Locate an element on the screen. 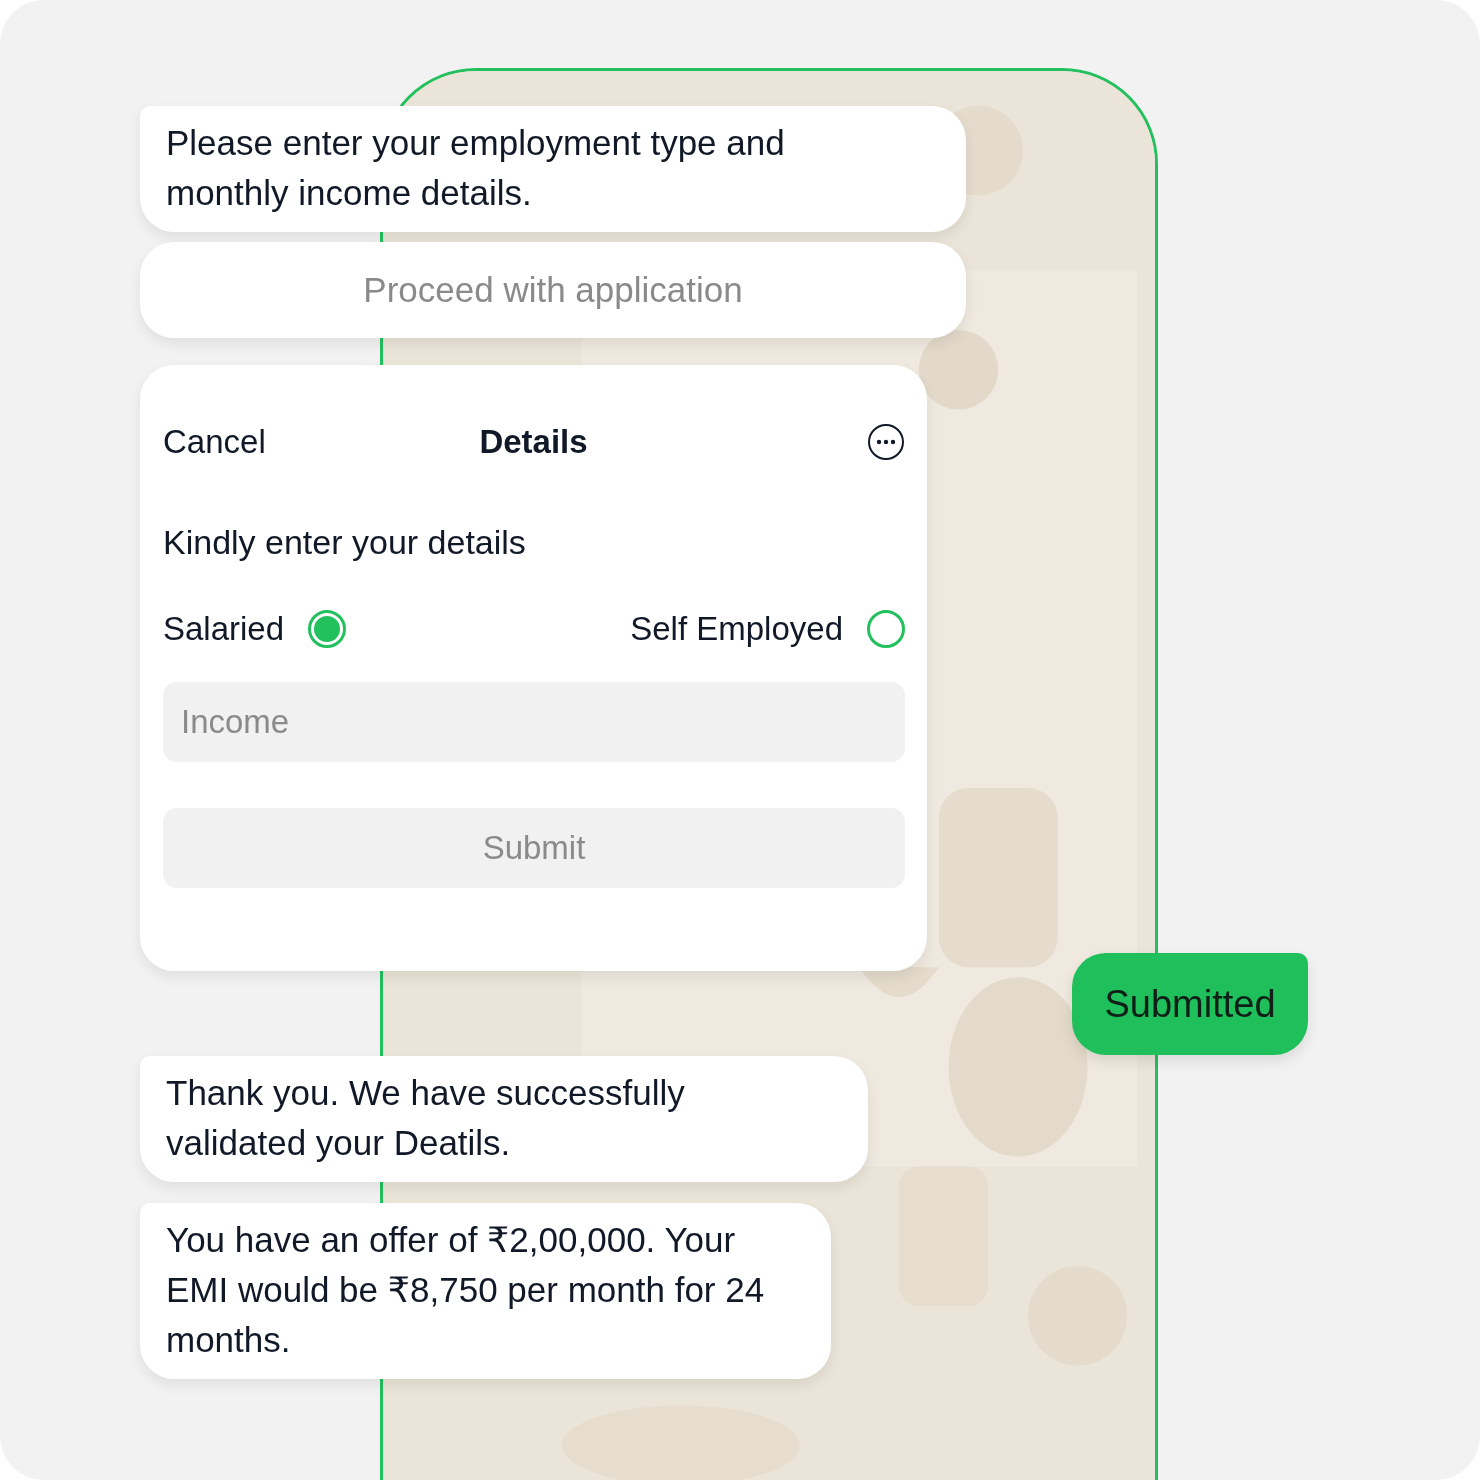 Image resolution: width=1480 pixels, height=1480 pixels. income-field: Income is located at coordinates (534, 722).